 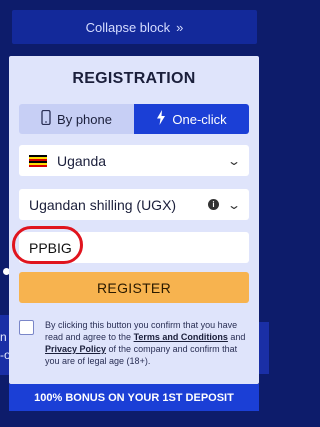 What do you see at coordinates (236, 337) in the screenshot?
I see `consent-text-part: and` at bounding box center [236, 337].